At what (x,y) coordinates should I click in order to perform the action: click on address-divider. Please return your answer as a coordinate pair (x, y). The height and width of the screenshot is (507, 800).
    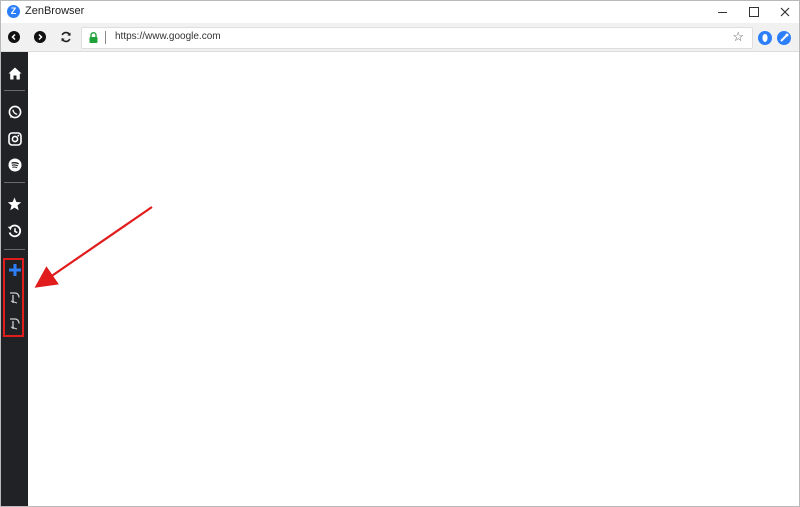
    Looking at the image, I should click on (105, 37).